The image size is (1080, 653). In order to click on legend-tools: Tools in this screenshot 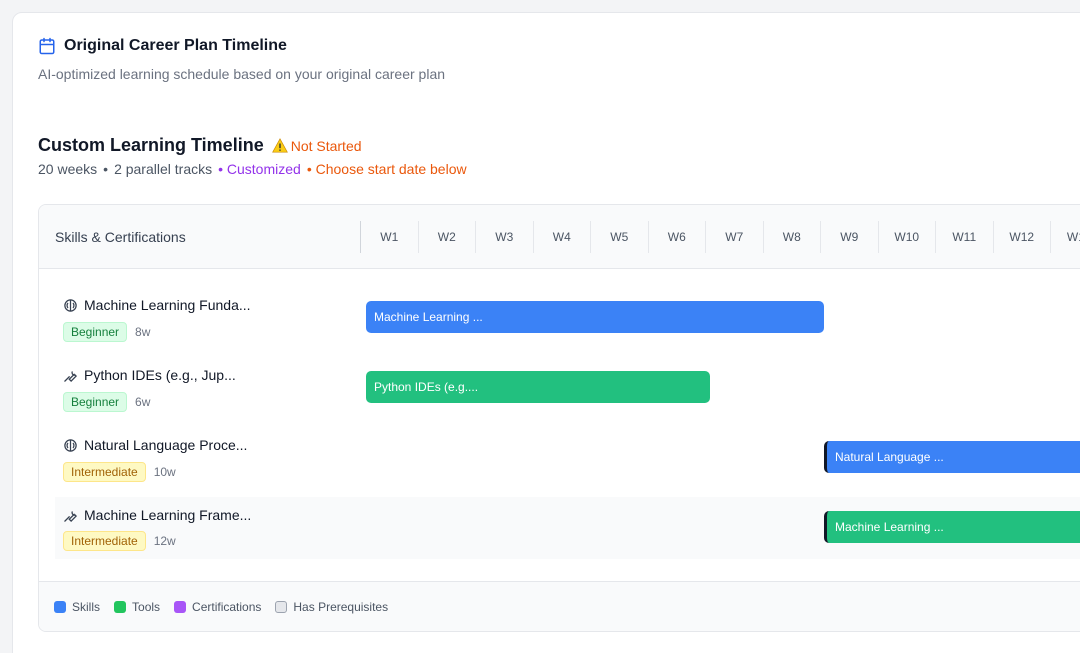, I will do `click(137, 607)`.